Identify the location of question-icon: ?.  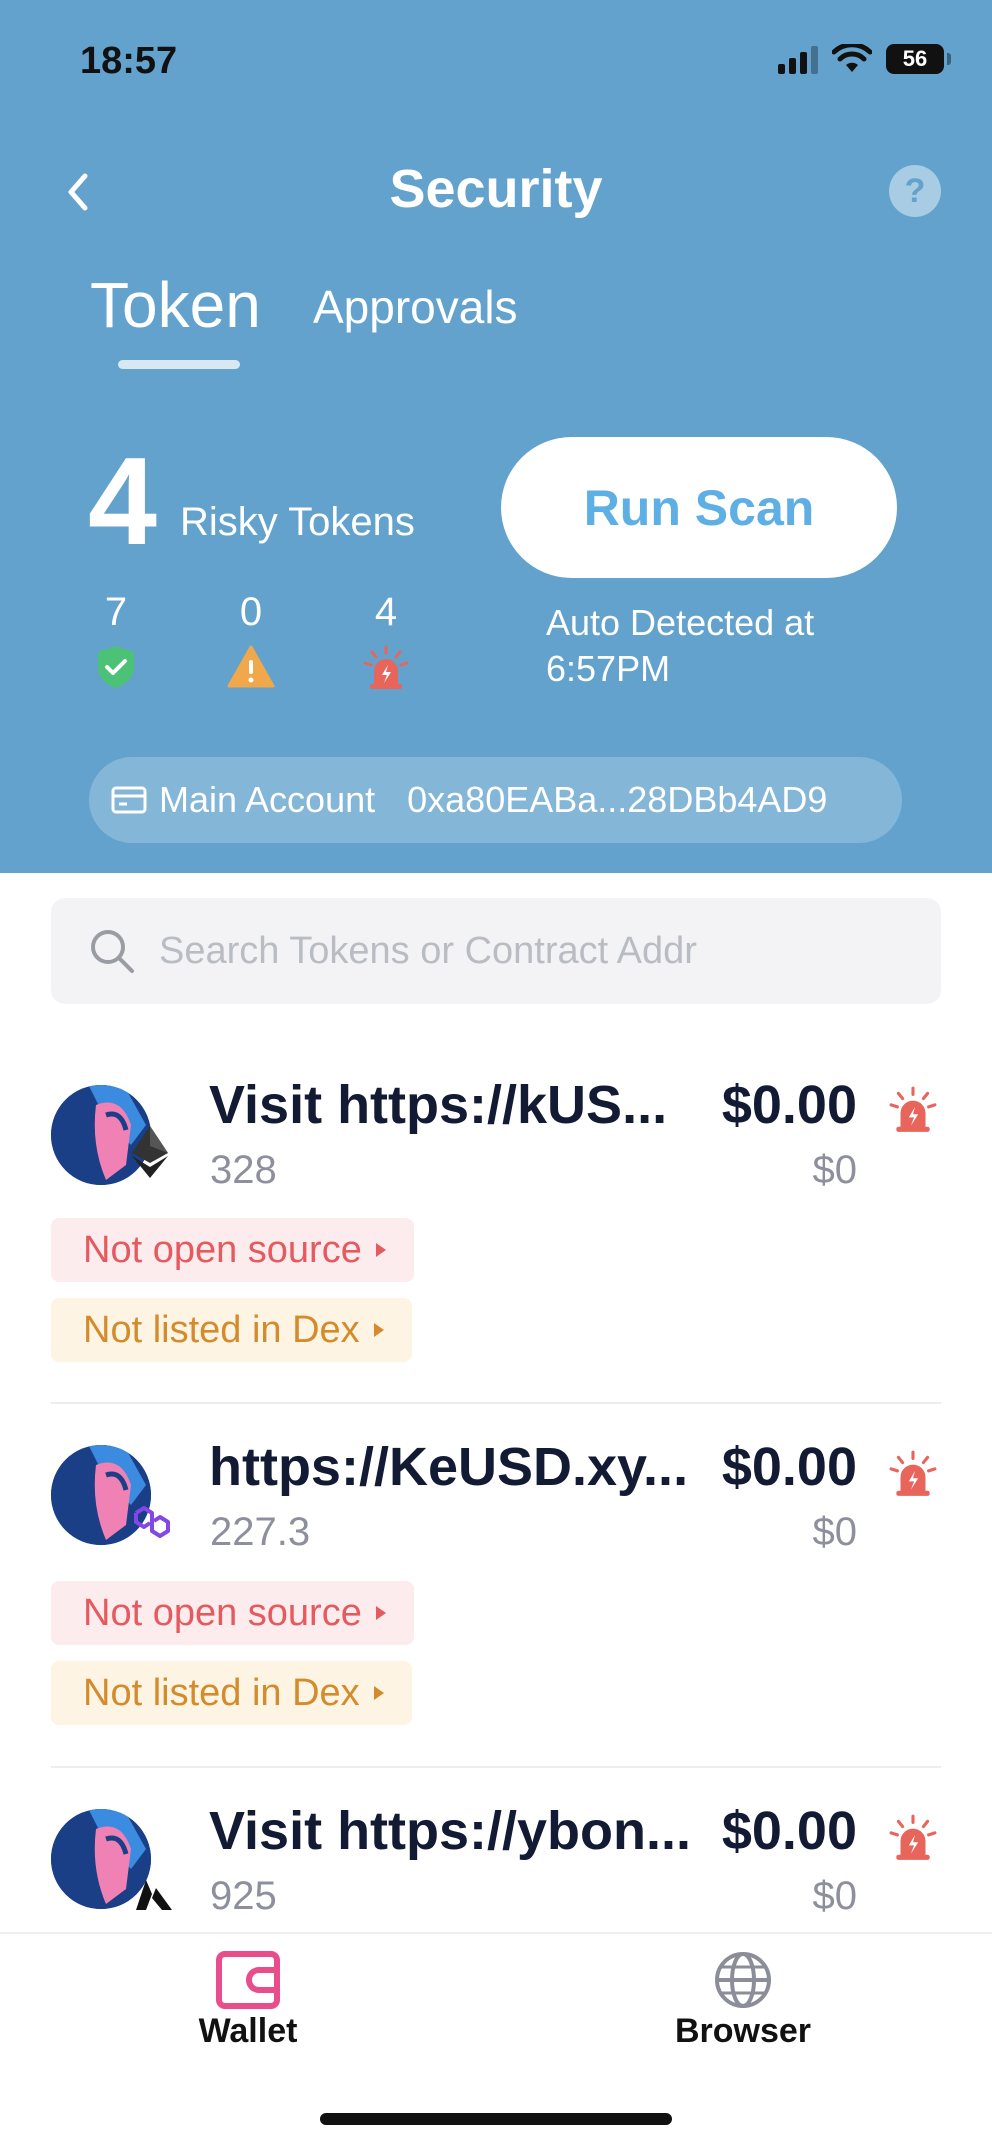
(915, 190).